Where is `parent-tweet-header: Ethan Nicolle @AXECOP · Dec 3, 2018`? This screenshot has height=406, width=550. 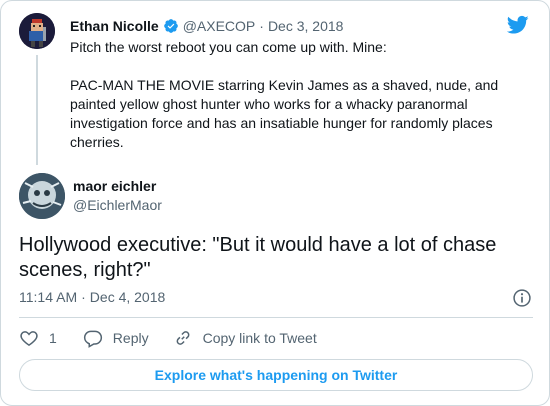 parent-tweet-header: Ethan Nicolle @AXECOP · Dec 3, 2018 is located at coordinates (206, 26).